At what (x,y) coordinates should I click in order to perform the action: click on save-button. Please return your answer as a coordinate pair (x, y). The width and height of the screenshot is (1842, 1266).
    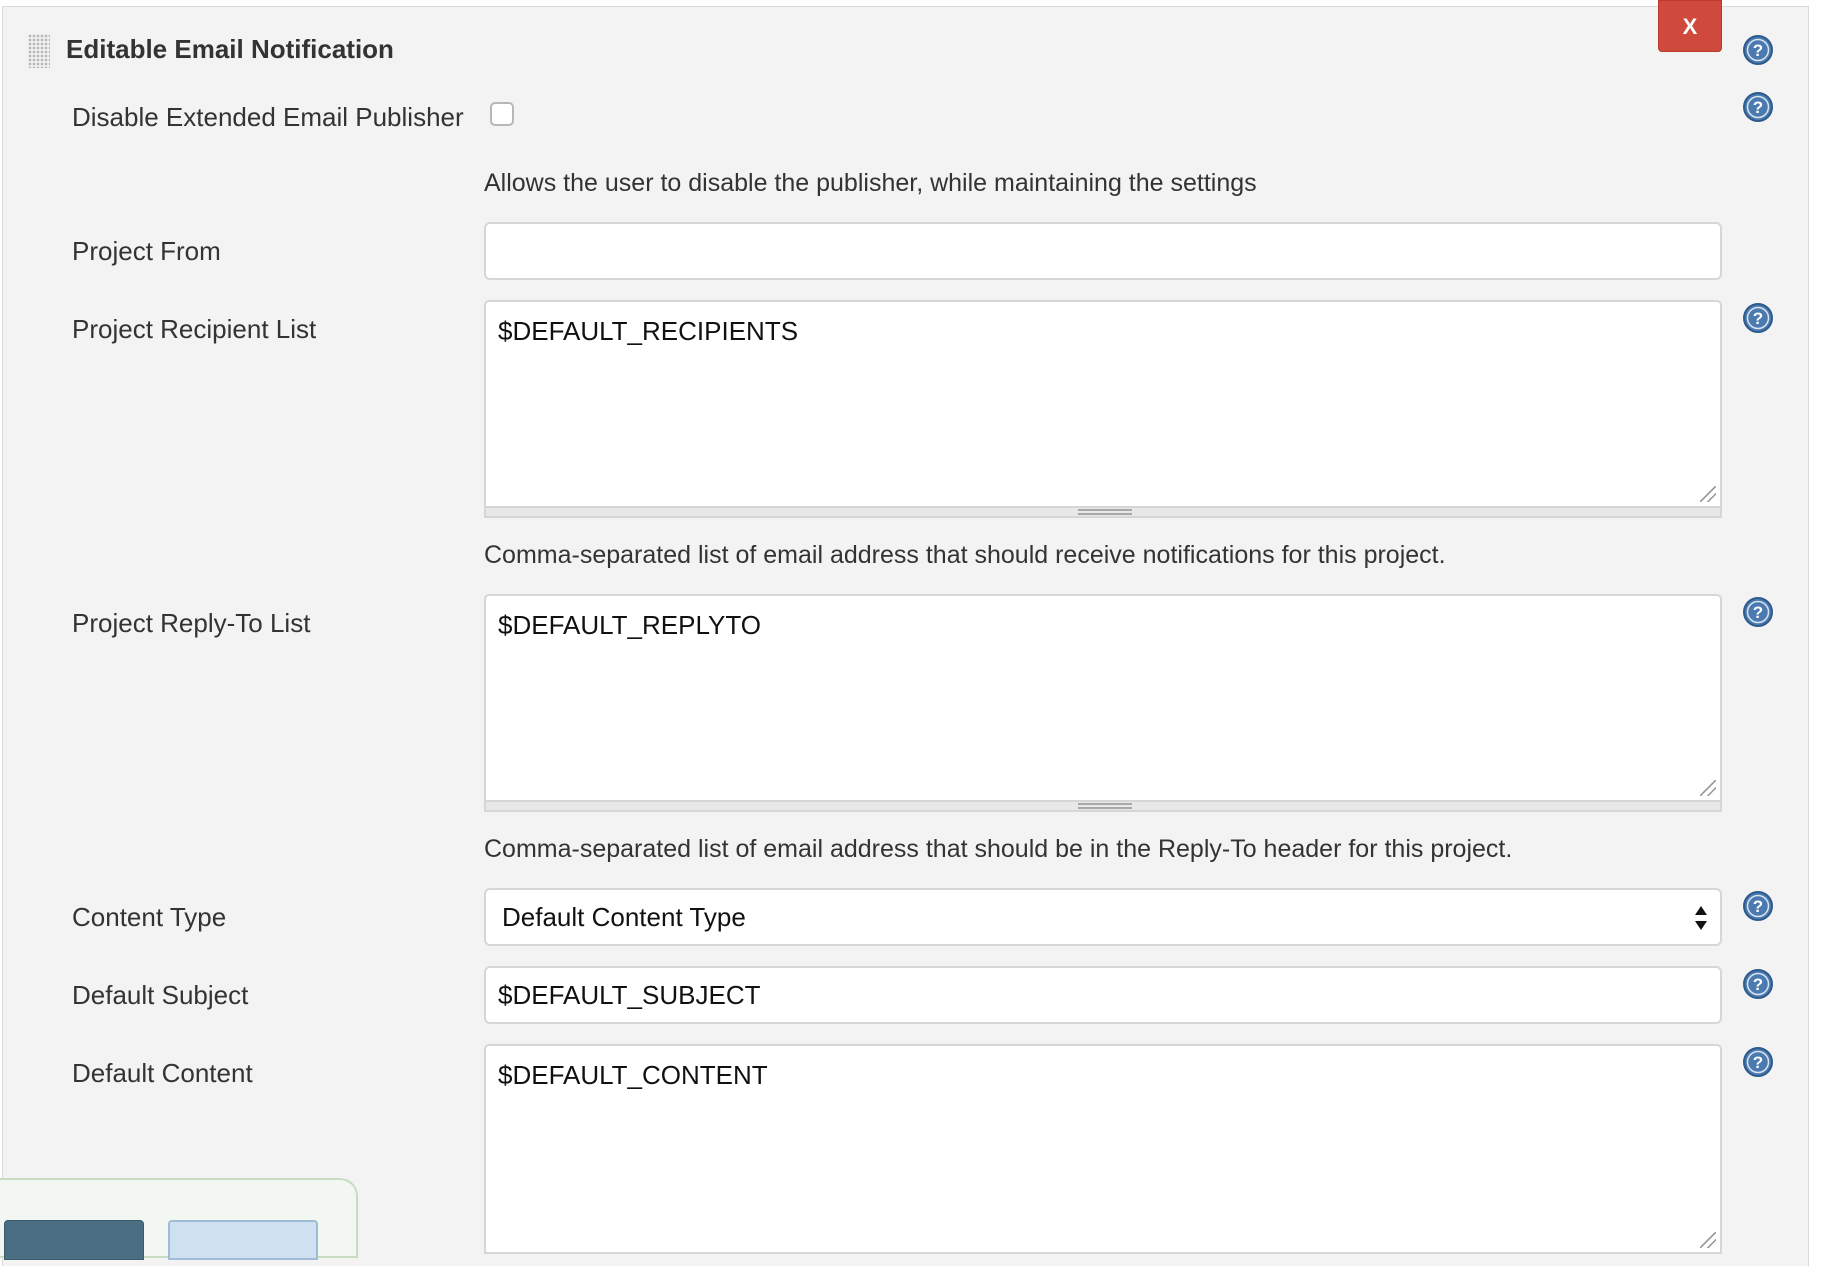
    Looking at the image, I should click on (74, 1240).